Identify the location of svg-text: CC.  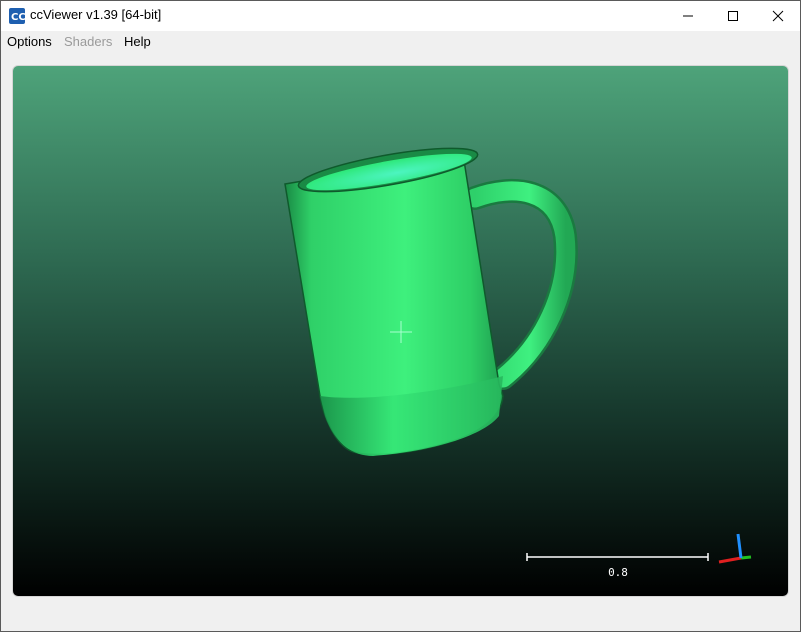
(18, 17).